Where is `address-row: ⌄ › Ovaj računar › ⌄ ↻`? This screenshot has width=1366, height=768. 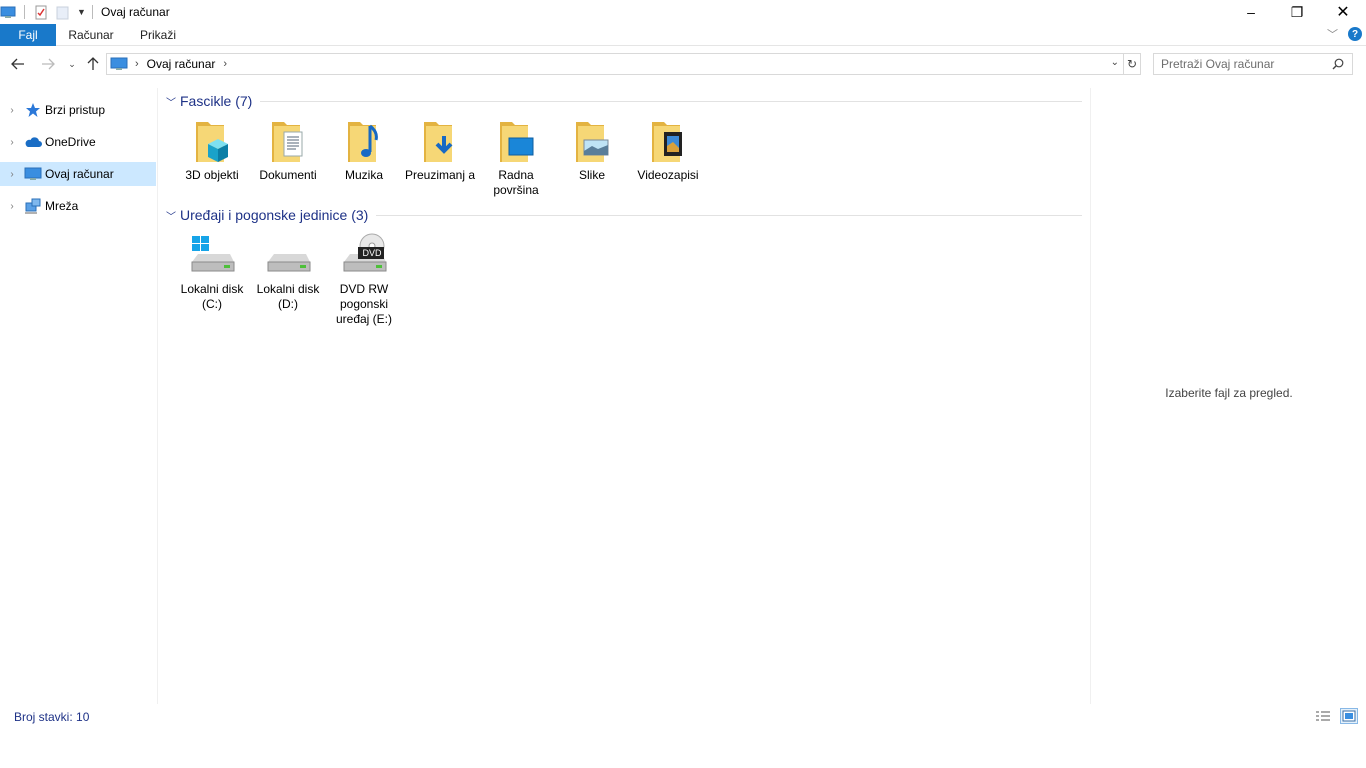
address-row: ⌄ › Ovaj računar › ⌄ ↻ is located at coordinates (683, 64).